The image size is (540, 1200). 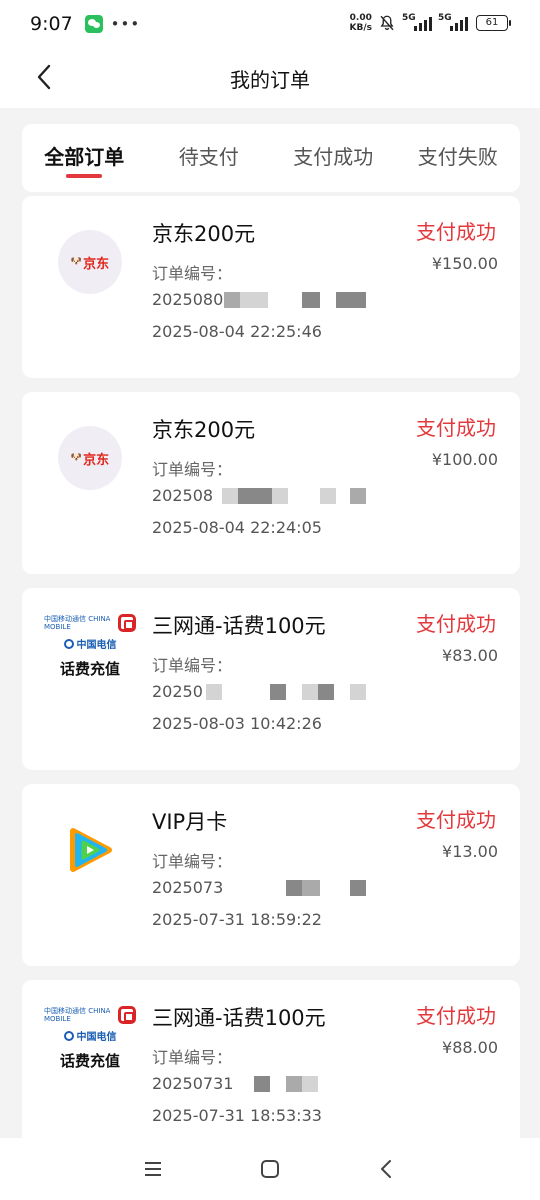 What do you see at coordinates (262, 694) in the screenshot?
I see `order-number: 20250` at bounding box center [262, 694].